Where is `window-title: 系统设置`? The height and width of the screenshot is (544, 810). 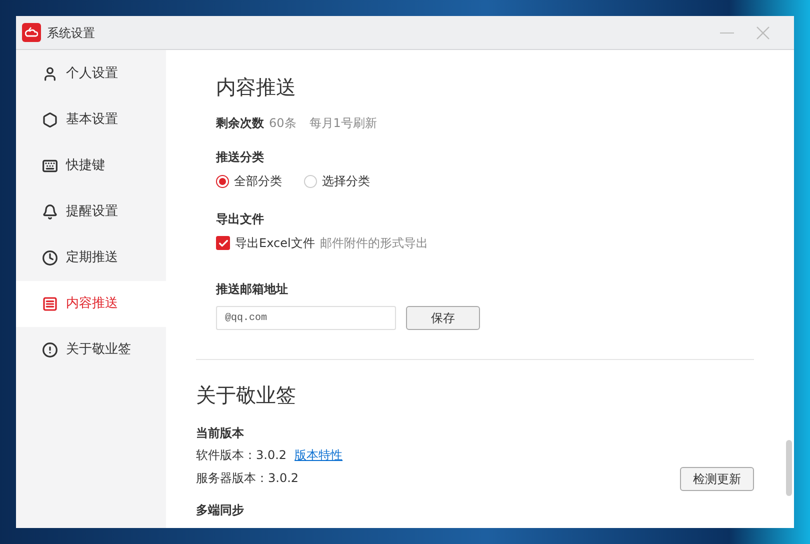
window-title: 系统设置 is located at coordinates (71, 33).